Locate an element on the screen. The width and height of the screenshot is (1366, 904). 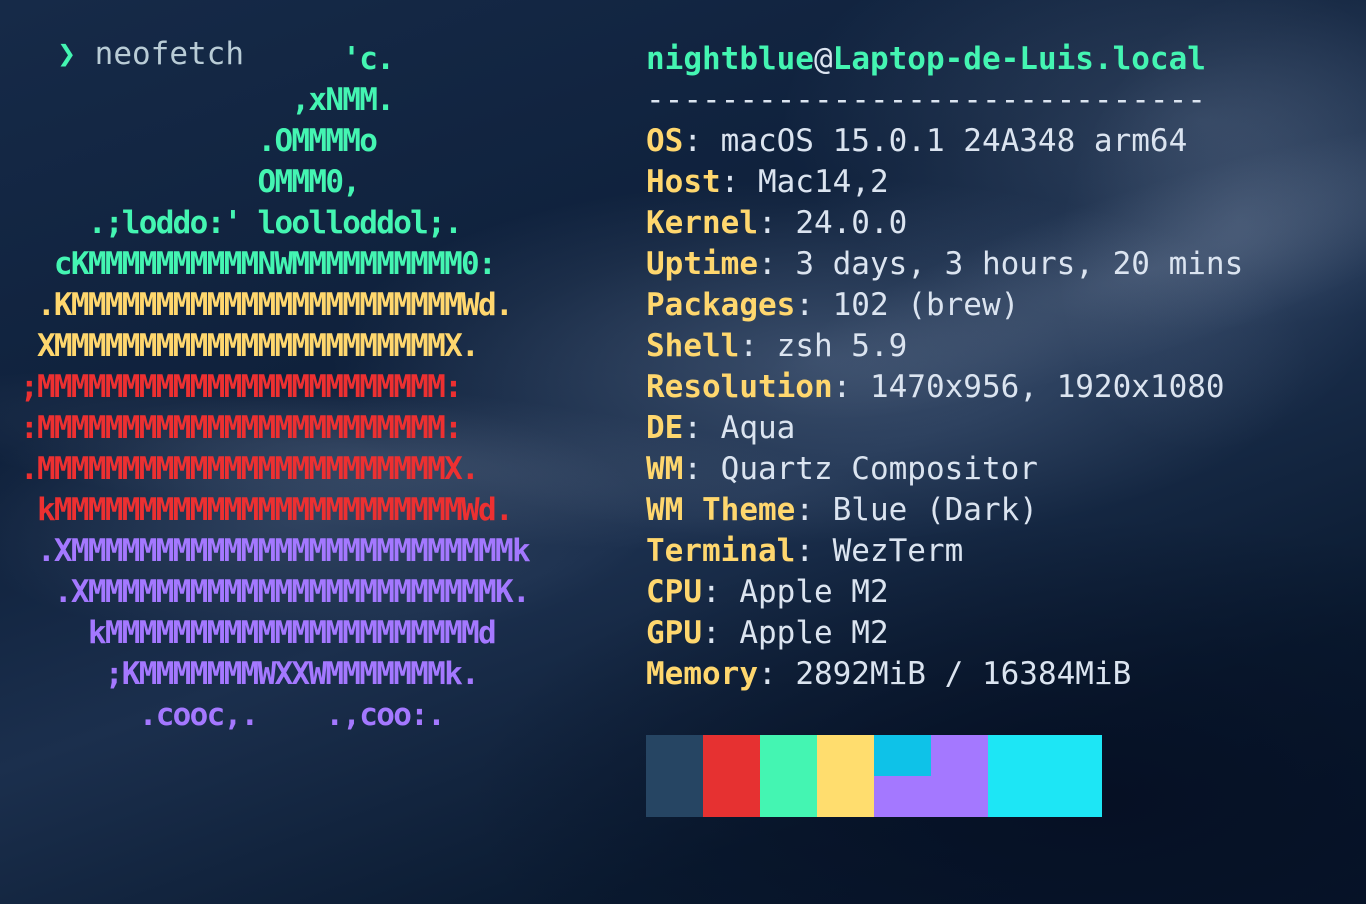
user-host-line: nightblue@Laptop-de-Luis.local is located at coordinates (944, 59).